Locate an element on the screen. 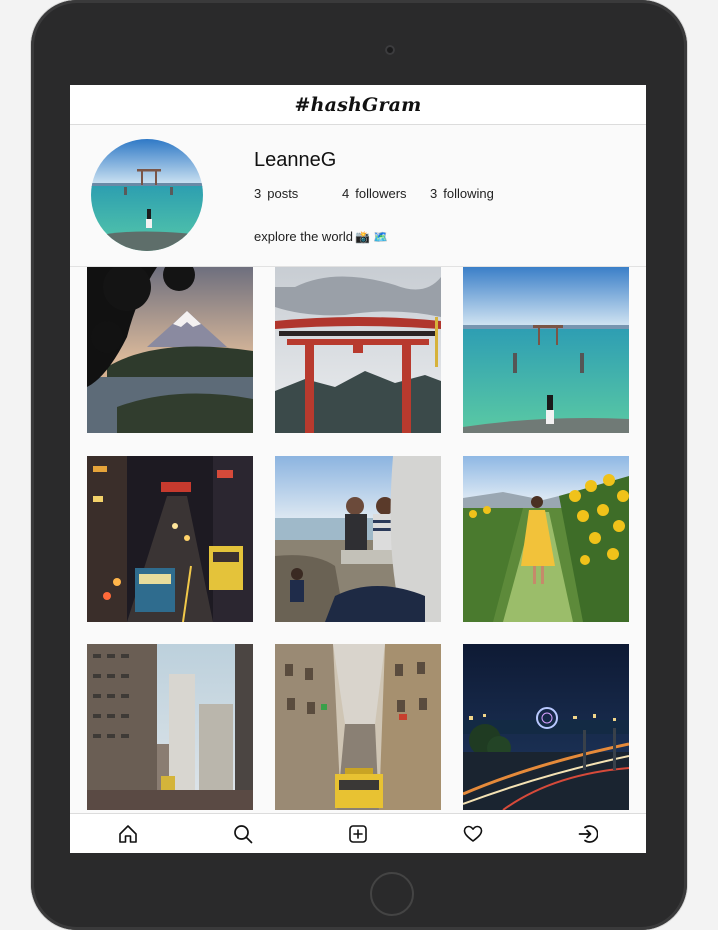 This screenshot has height=930, width=718. top-bar: #hashGram is located at coordinates (358, 105).